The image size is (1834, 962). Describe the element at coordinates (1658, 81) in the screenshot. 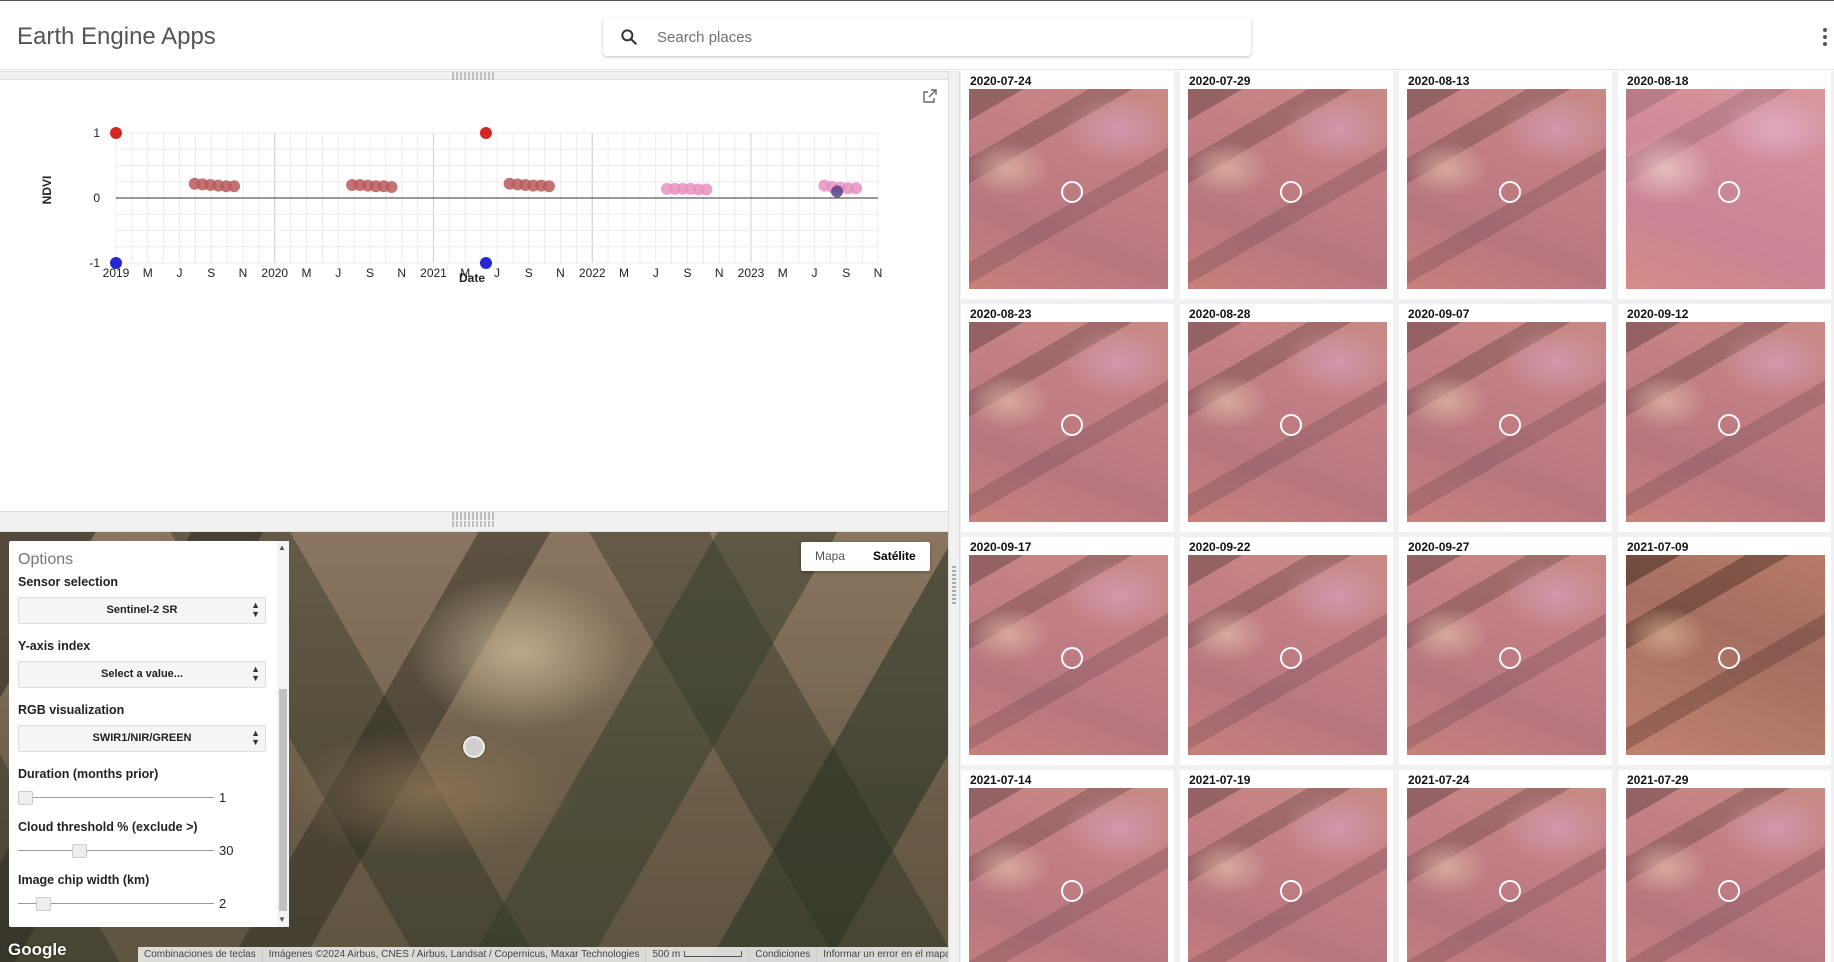

I see `image-chip-date: 2020-08-18` at that location.